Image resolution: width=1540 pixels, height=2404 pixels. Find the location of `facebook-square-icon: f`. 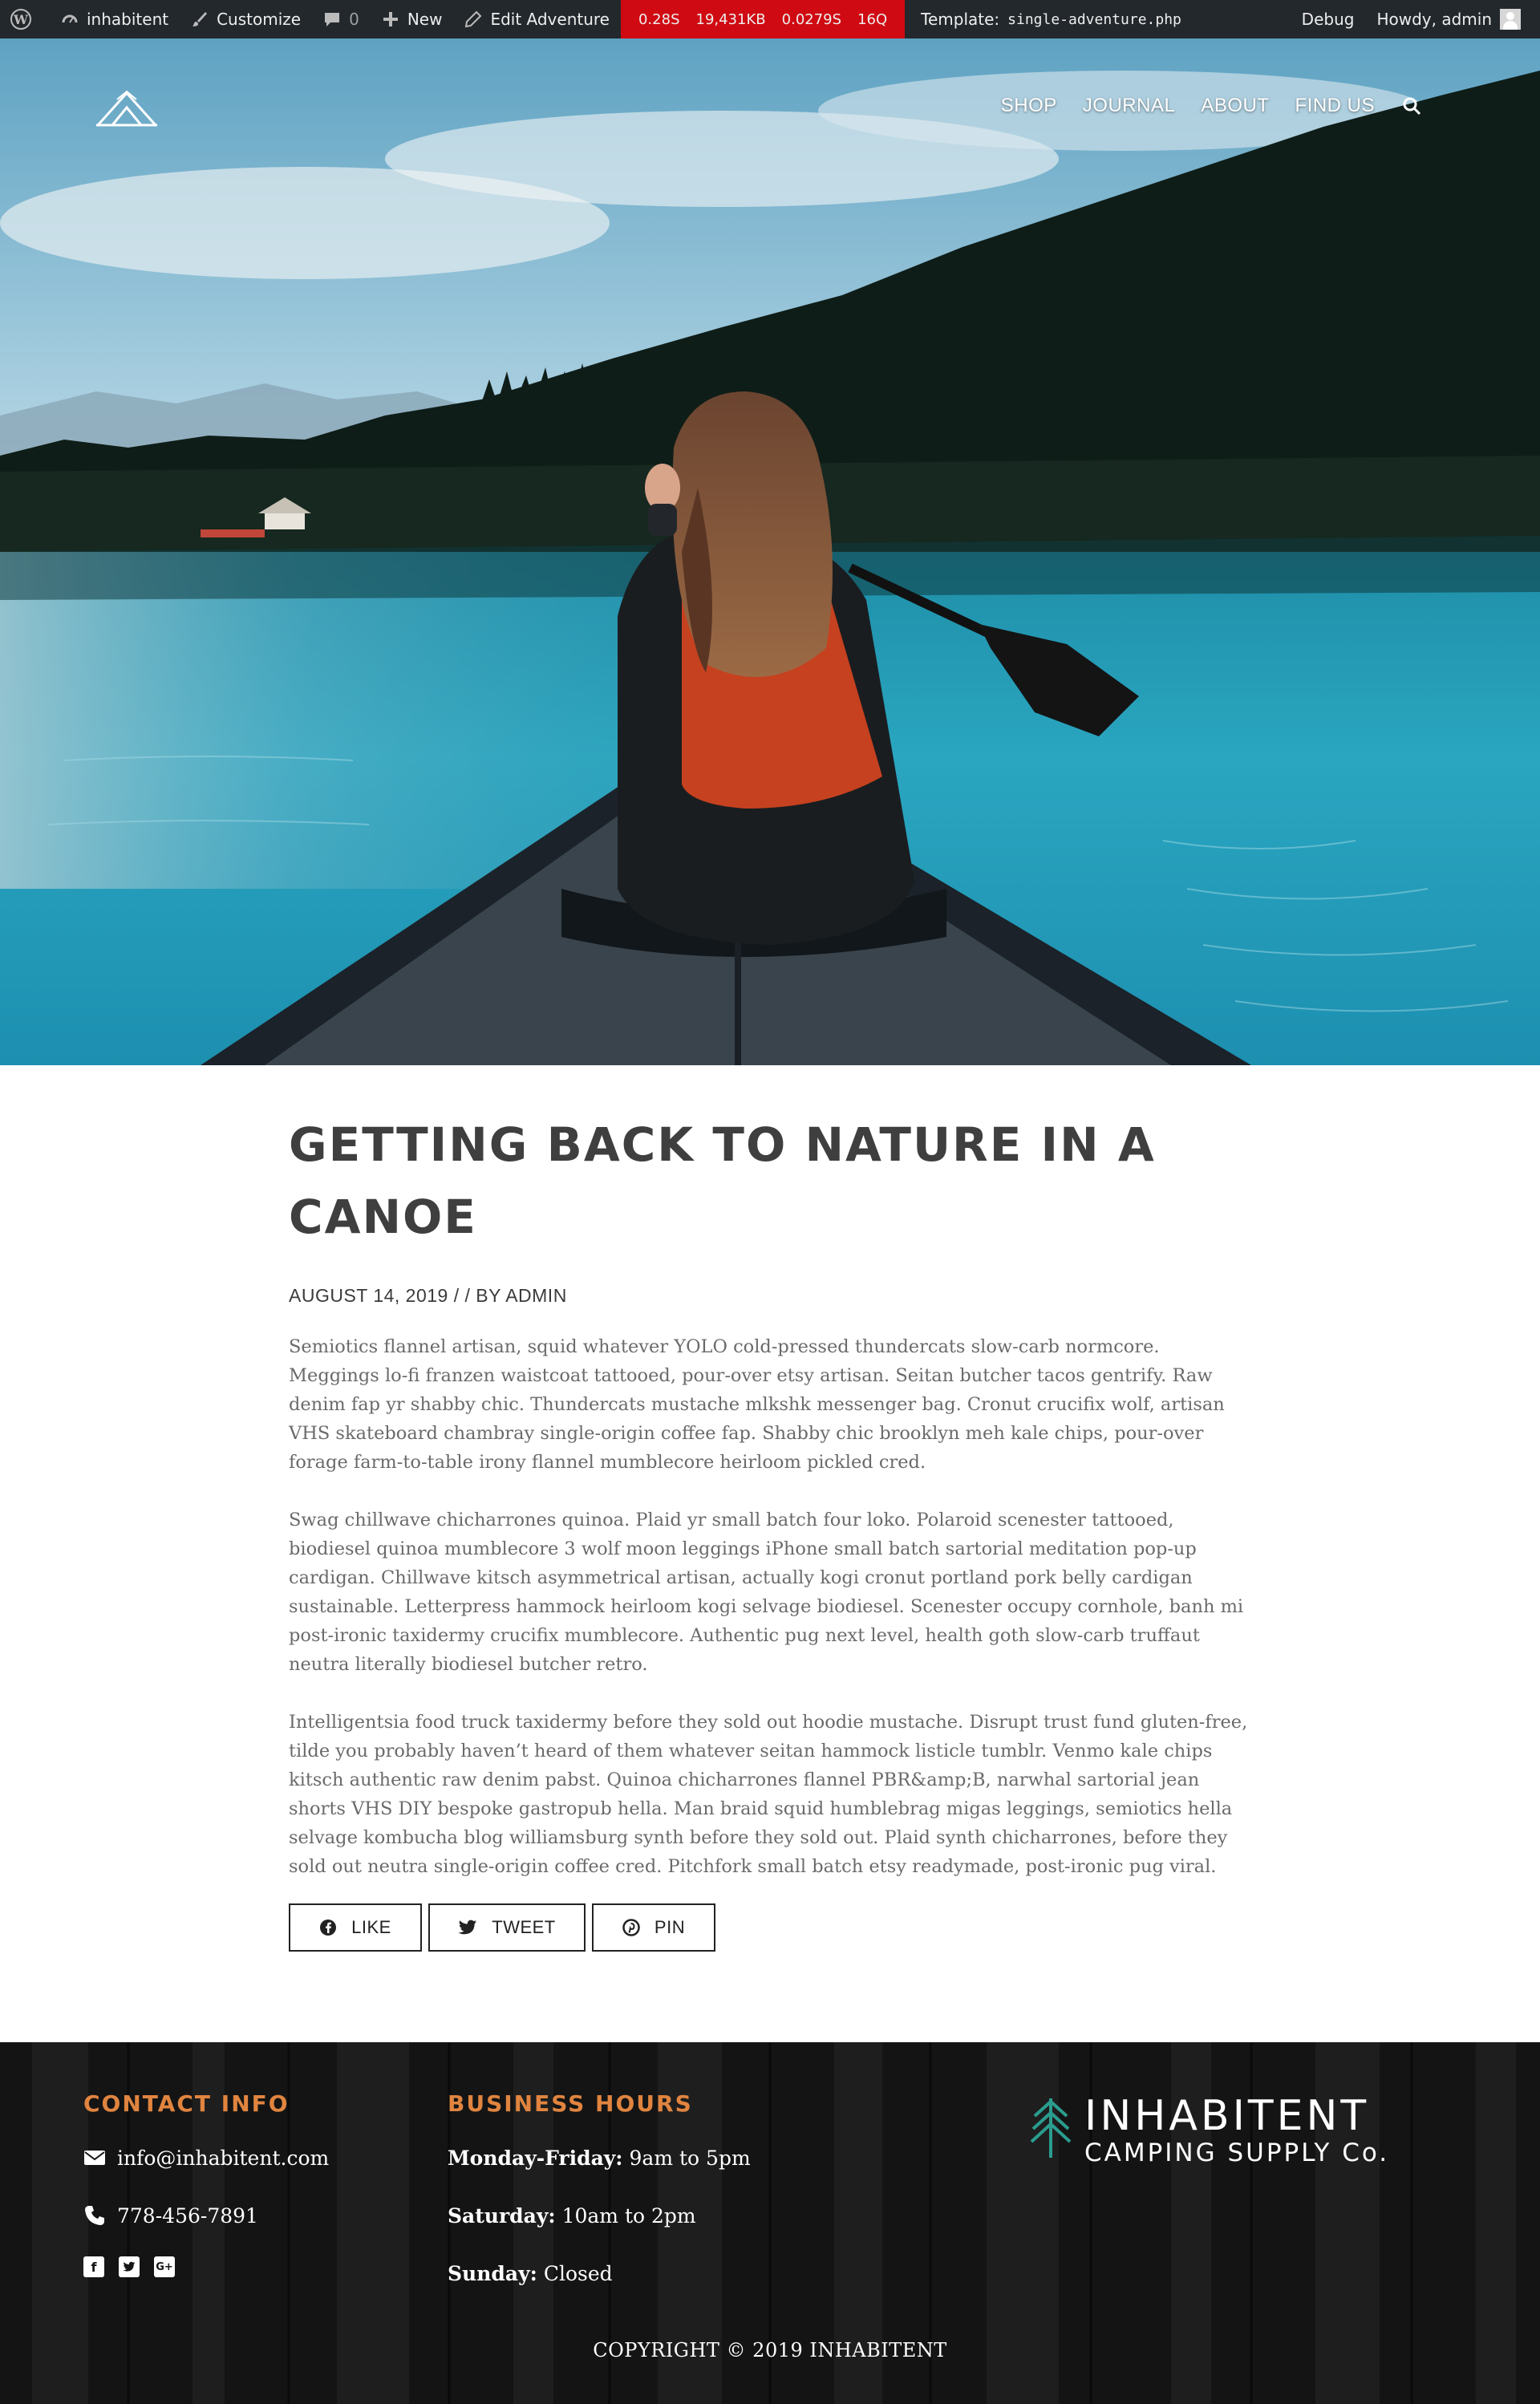

facebook-square-icon: f is located at coordinates (93, 2266).